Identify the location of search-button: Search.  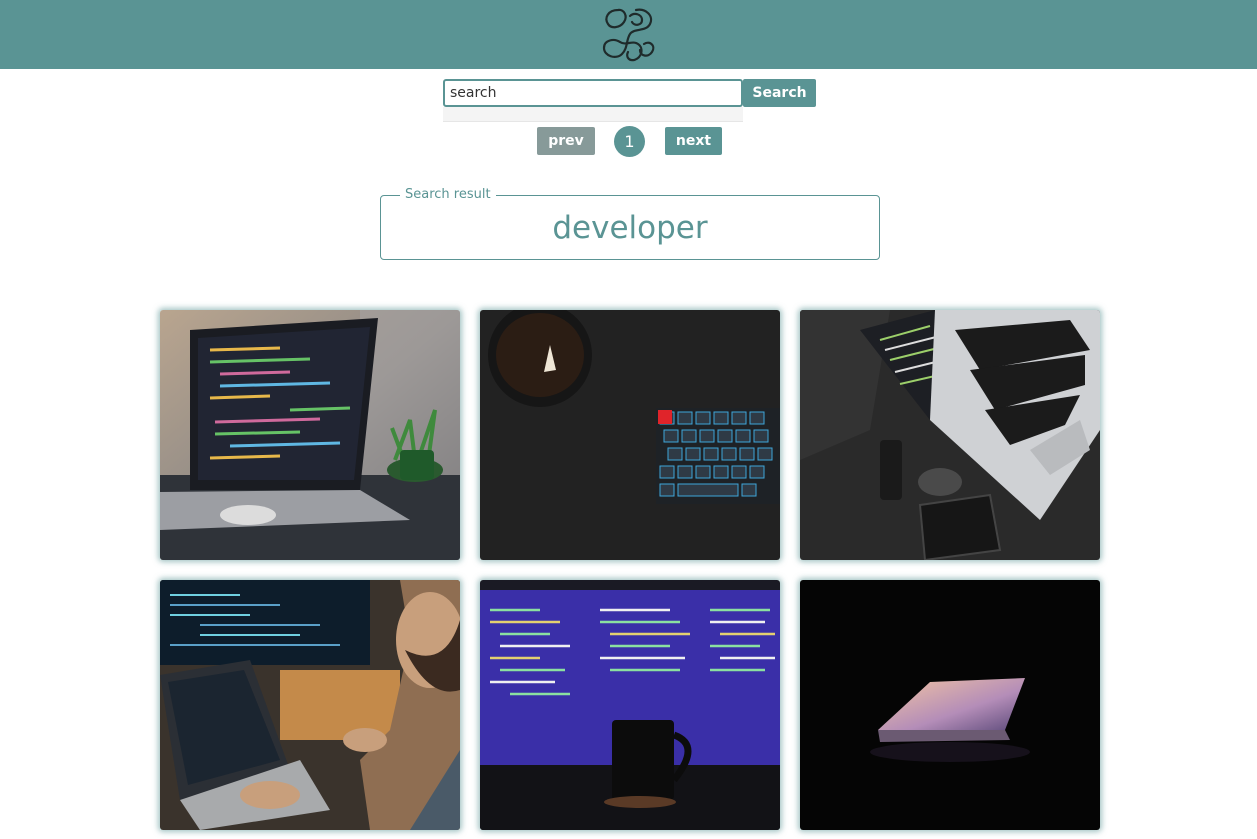
(779, 93).